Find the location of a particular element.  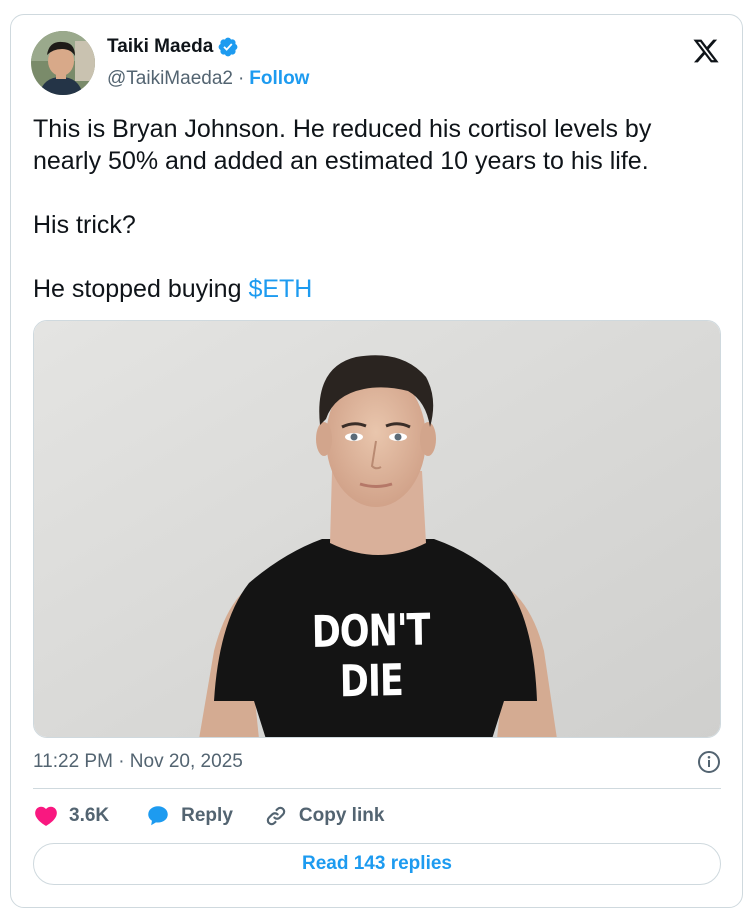

tweet-paragraph-3: He stopped buying $ETH is located at coordinates (378, 289).